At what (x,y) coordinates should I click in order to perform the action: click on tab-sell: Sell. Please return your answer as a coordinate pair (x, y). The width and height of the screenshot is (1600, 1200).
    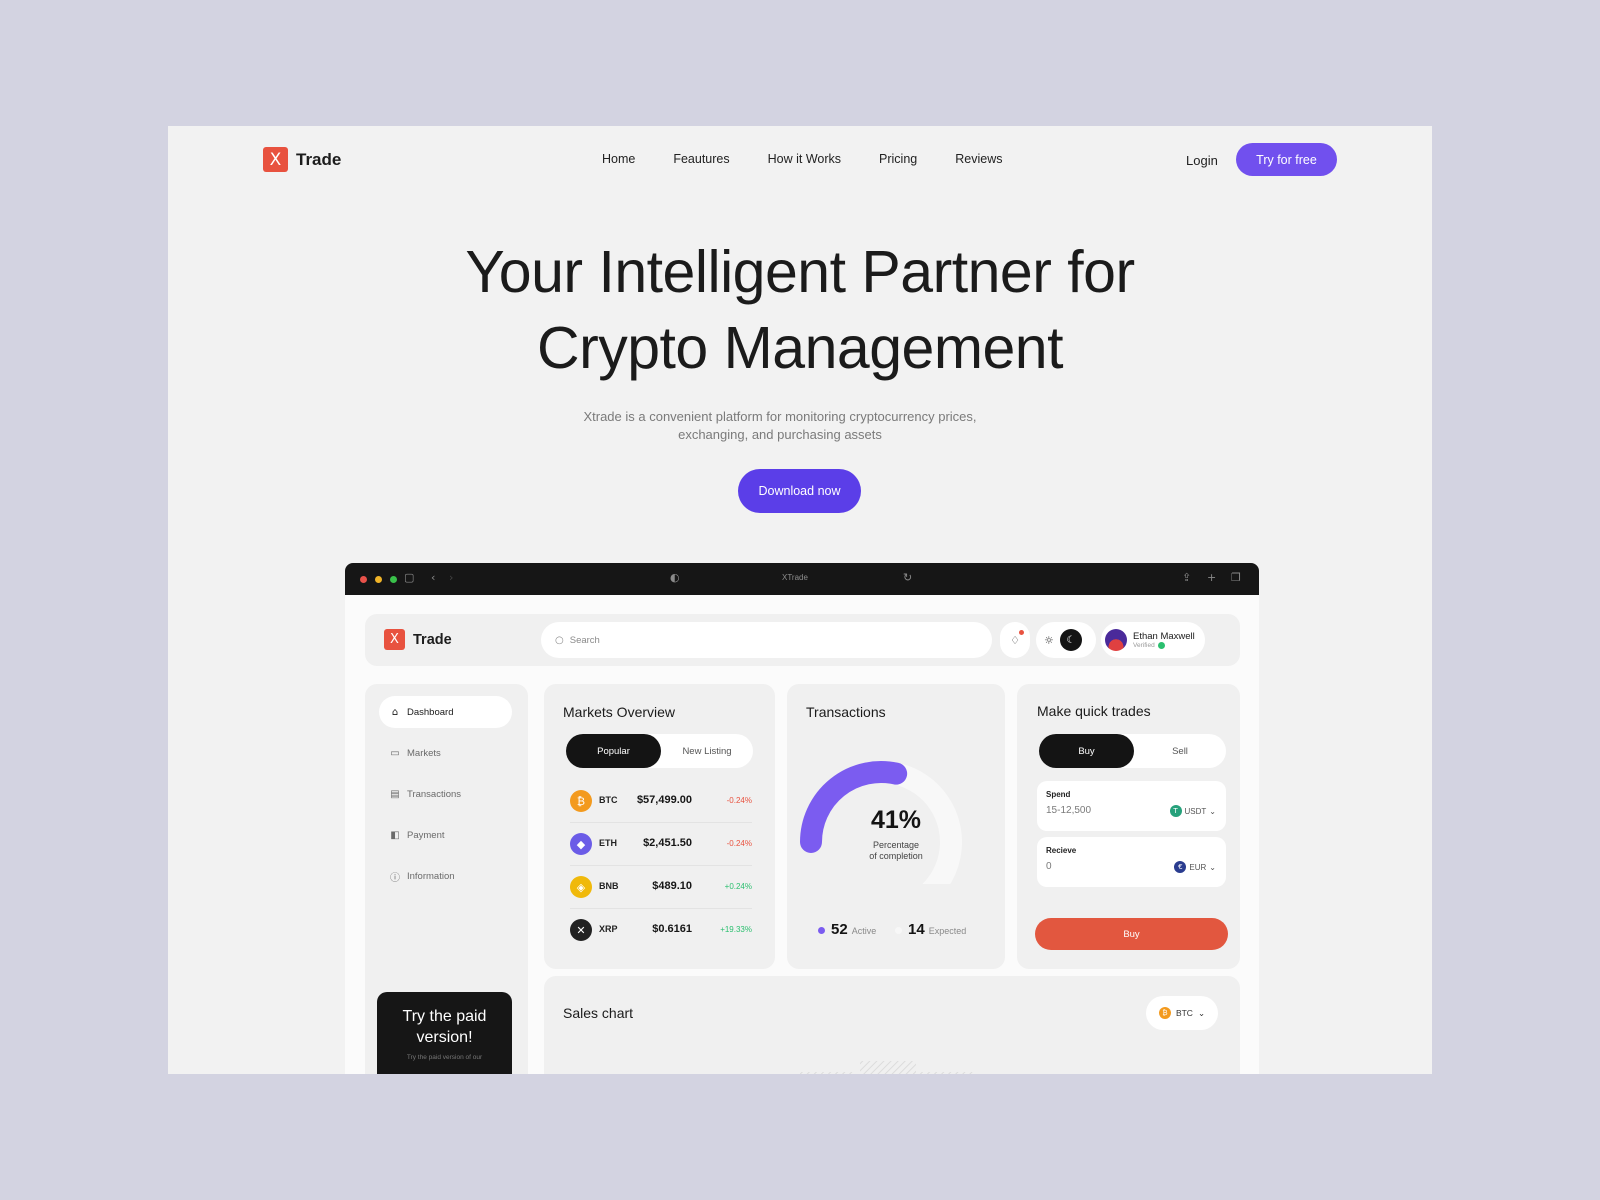
    Looking at the image, I should click on (1180, 751).